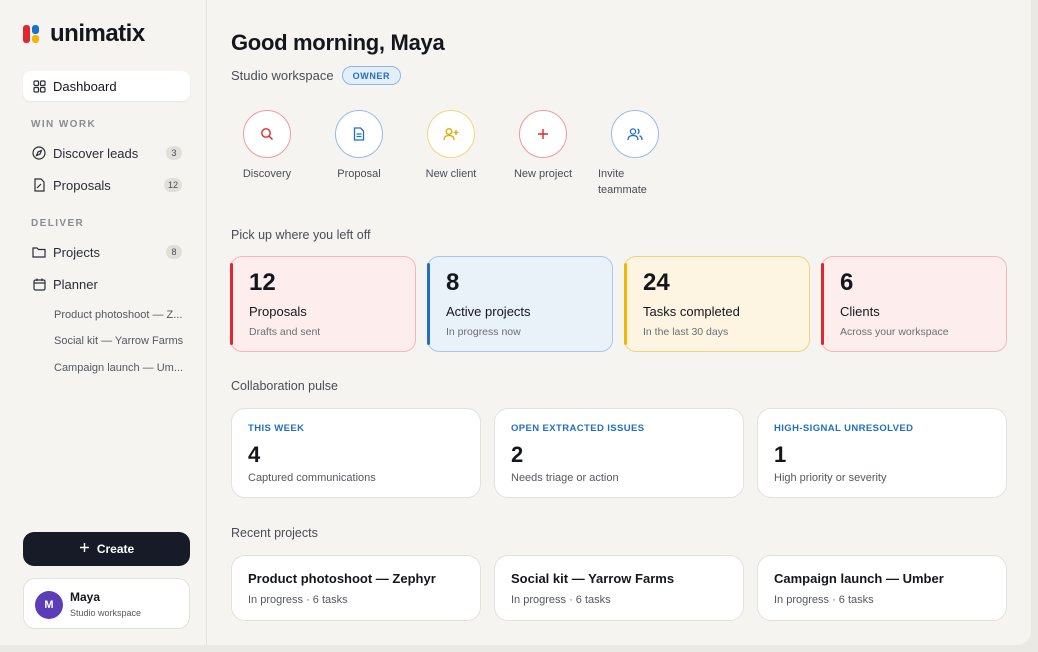  I want to click on stat-subtitle: Across your workspace, so click(894, 332).